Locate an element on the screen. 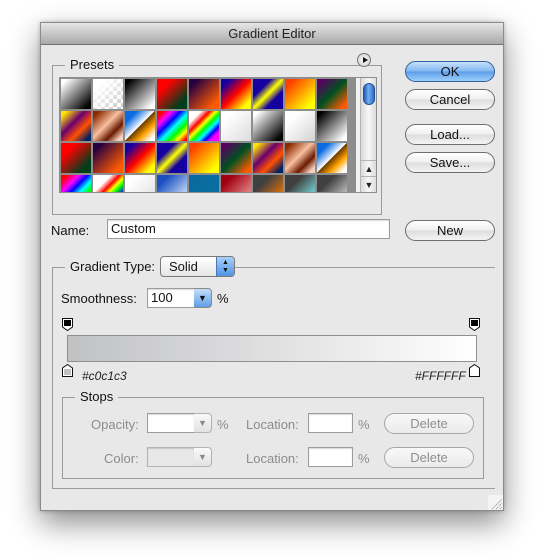  opacity-unit: % is located at coordinates (223, 424).